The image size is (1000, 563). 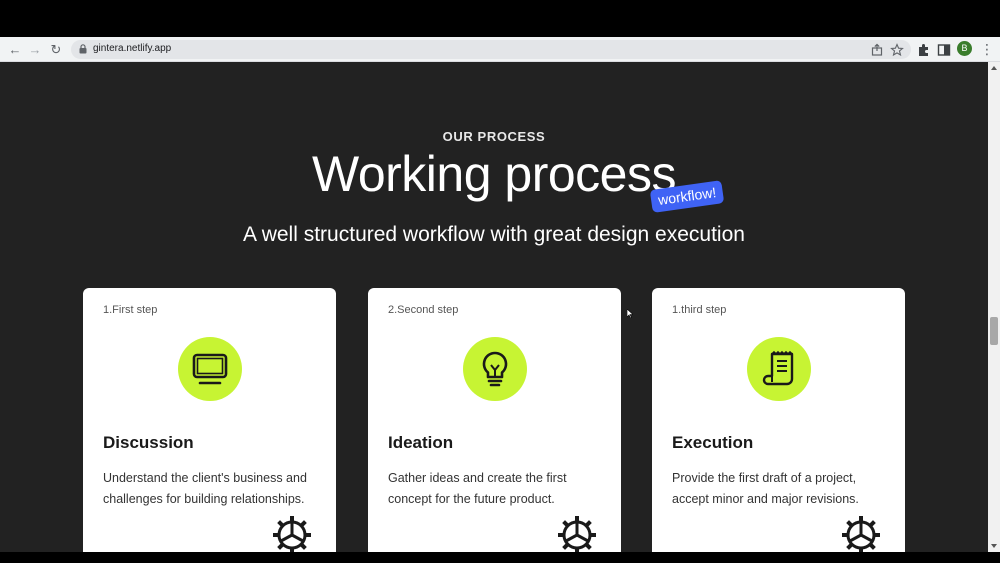 I want to click on browser-toolbar: ← → ↻ gintera.netlify.app B ⋮, so click(x=500, y=49).